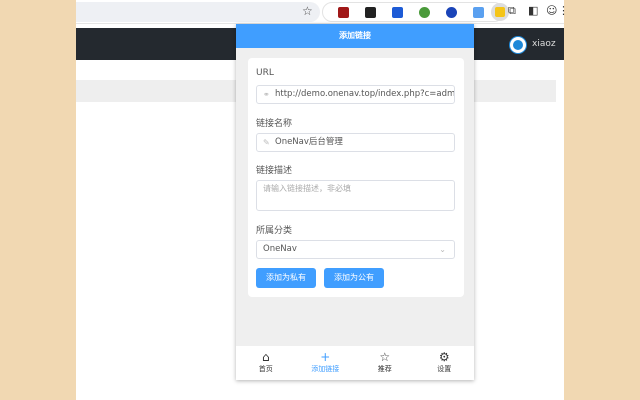 Image resolution: width=640 pixels, height=400 pixels. Describe the element at coordinates (280, 249) in the screenshot. I see `category-value: OneNav` at that location.